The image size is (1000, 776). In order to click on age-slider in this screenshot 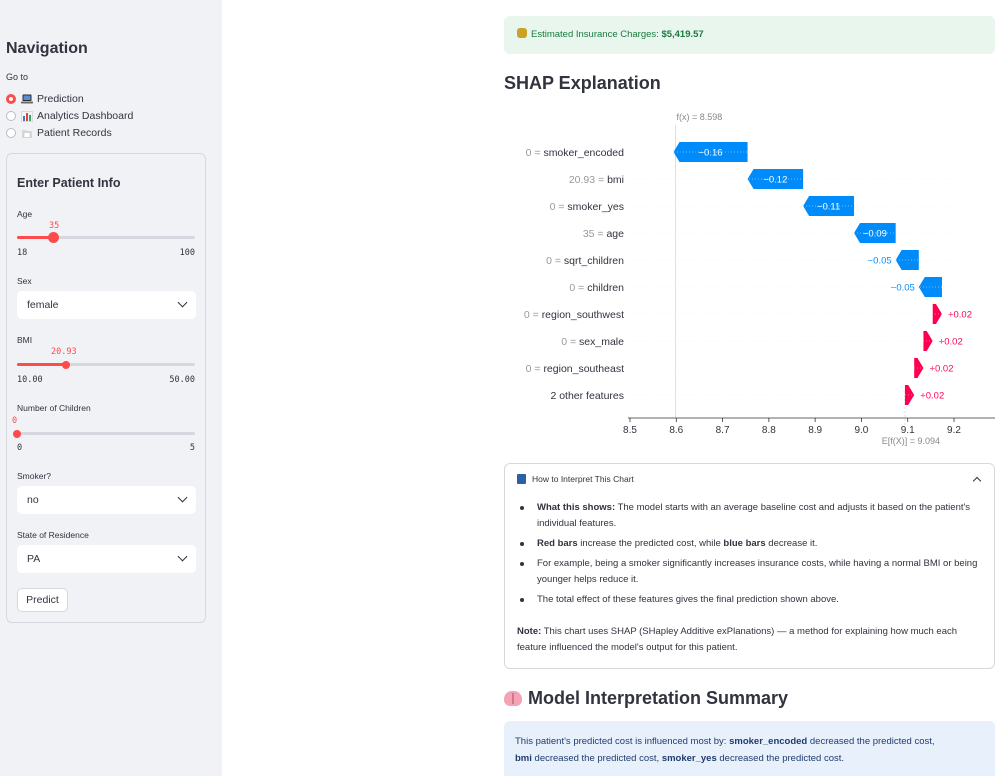, I will do `click(106, 237)`.